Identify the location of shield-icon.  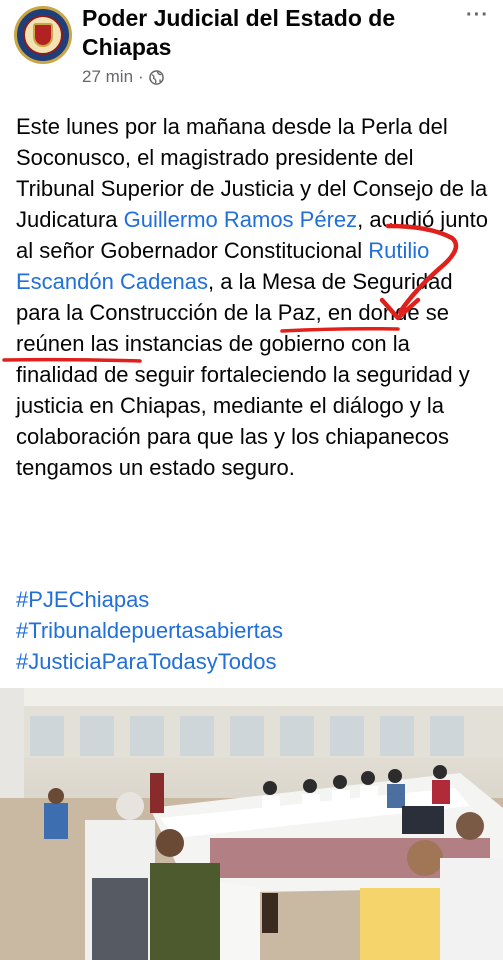
(43, 35).